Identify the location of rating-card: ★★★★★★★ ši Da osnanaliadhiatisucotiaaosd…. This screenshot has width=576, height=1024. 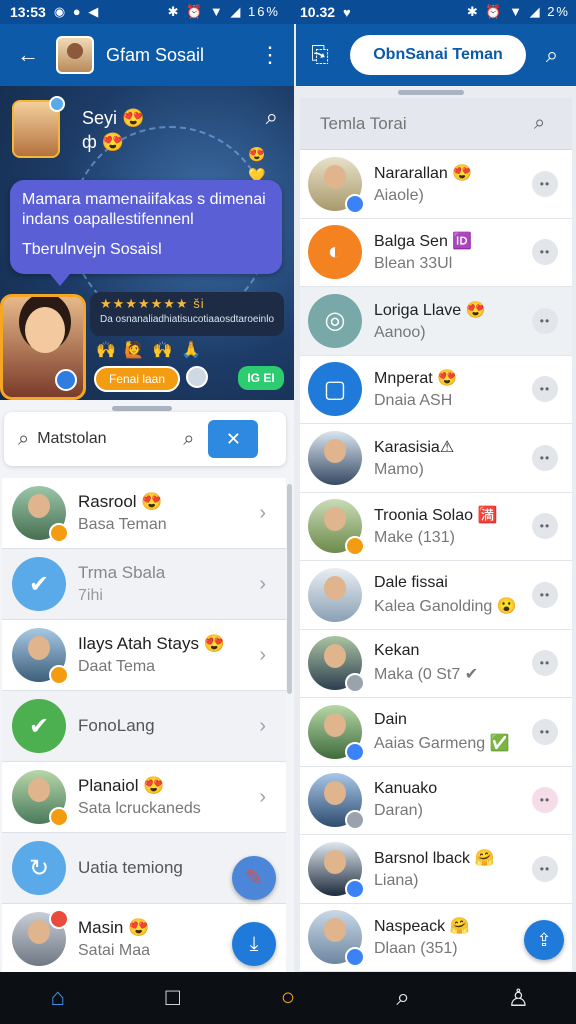
(187, 314).